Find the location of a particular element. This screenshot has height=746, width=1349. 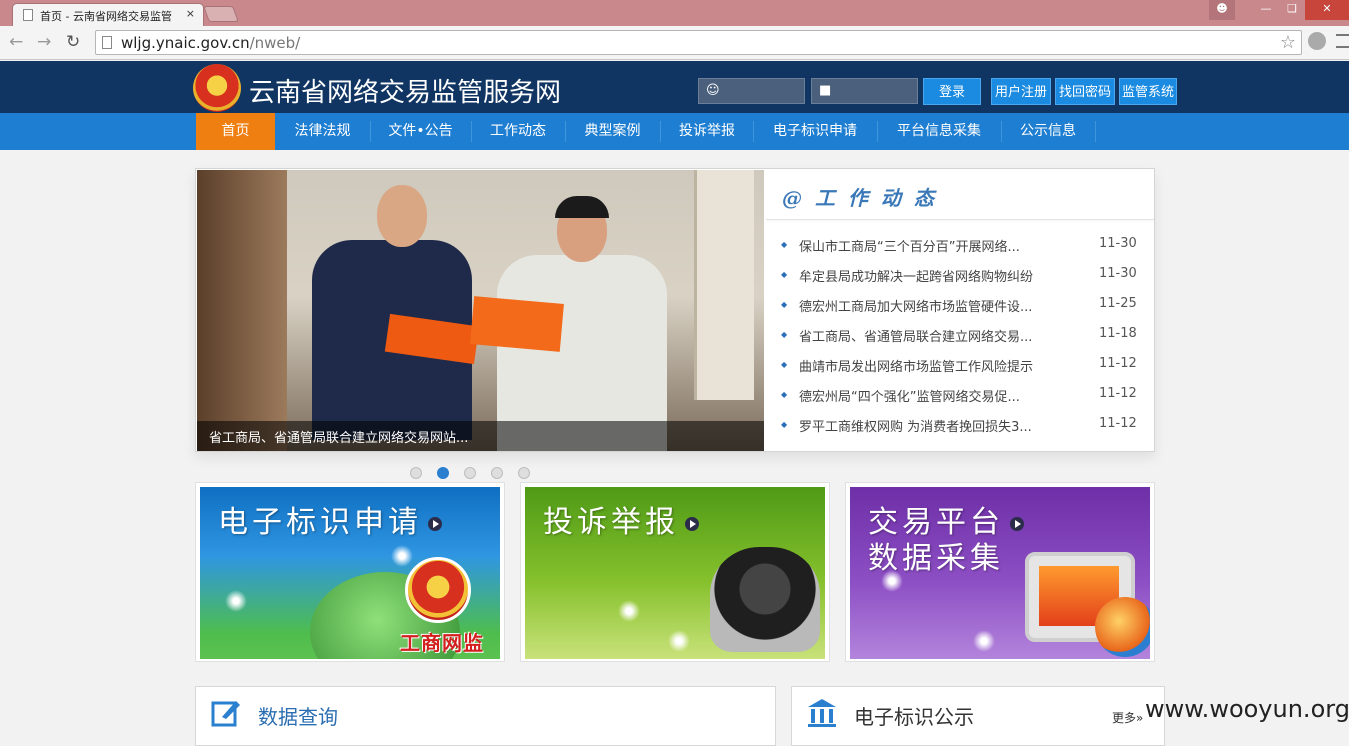

news-item: ◆ 省工商局、省通管局联合建立网络交易... 11-18 is located at coordinates (961, 336).